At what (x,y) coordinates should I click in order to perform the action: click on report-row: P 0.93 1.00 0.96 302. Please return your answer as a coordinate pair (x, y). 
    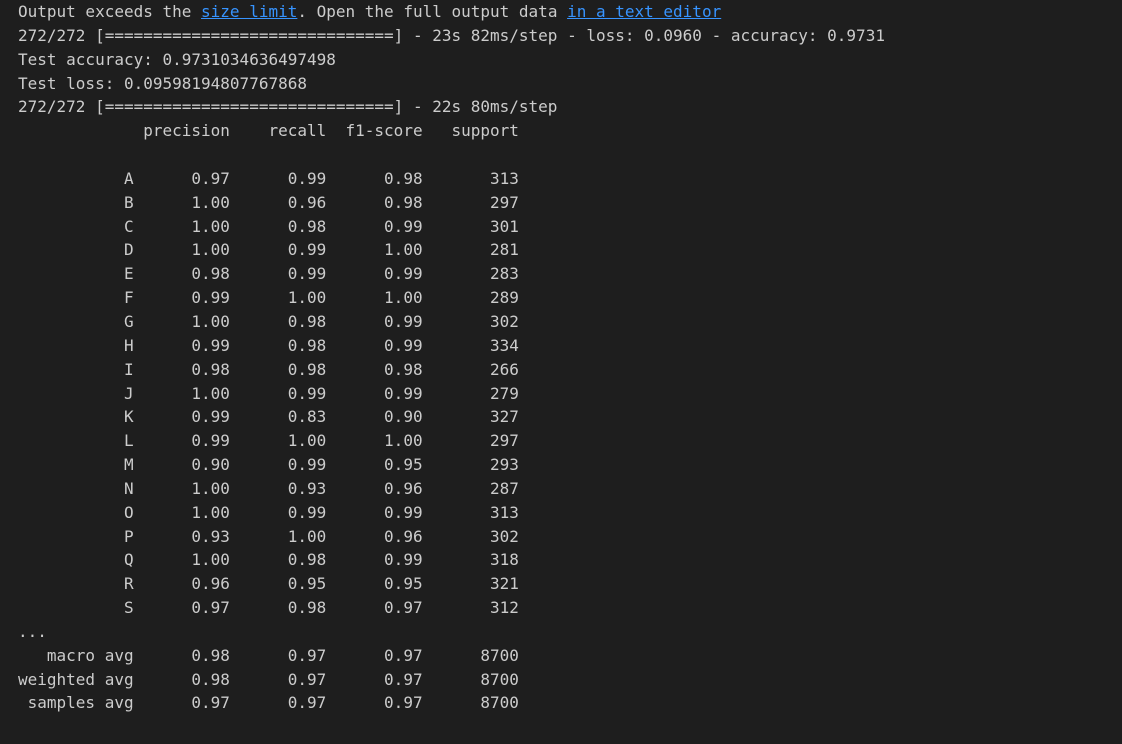
    Looking at the image, I should click on (268, 536).